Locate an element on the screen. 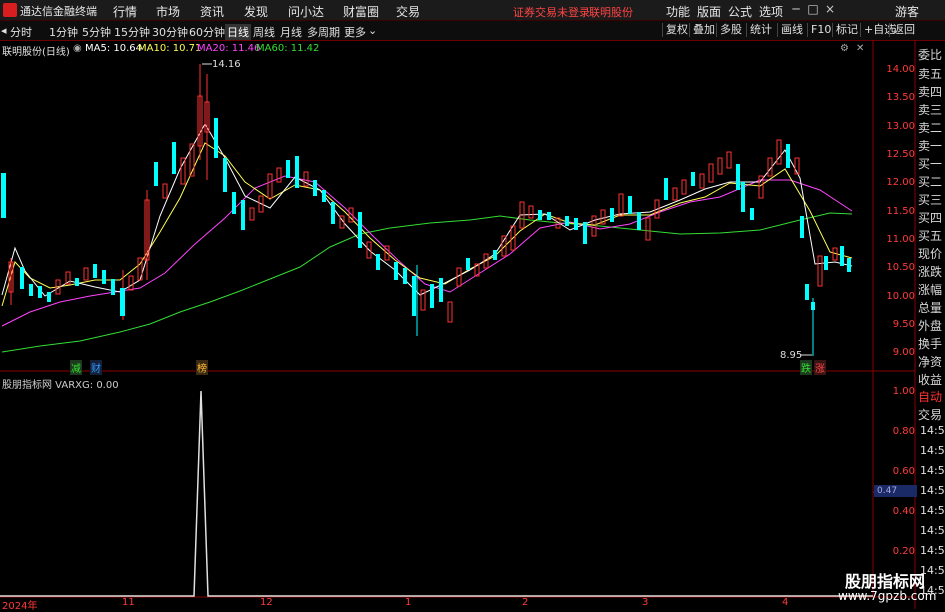 This screenshot has width=945, height=612. event-tag-die: 跌 is located at coordinates (806, 367).